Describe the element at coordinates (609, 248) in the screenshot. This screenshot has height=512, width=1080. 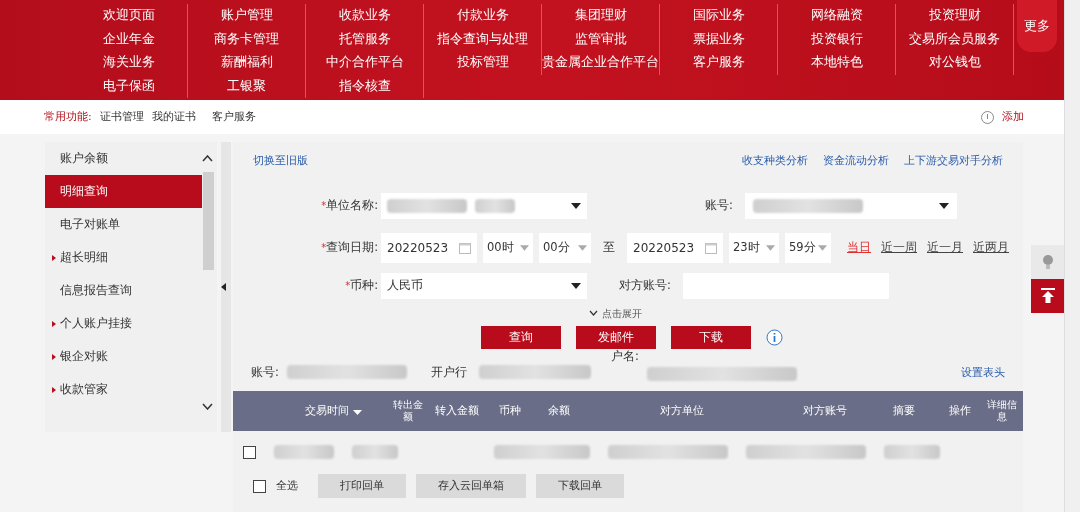
I see `range-separator: 至` at that location.